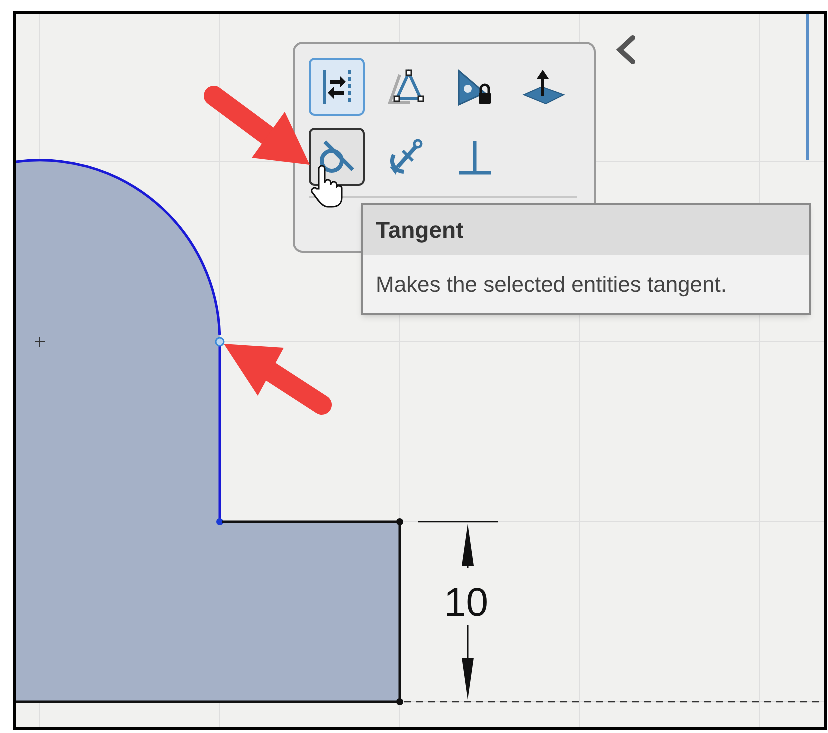 The width and height of the screenshot is (828, 733). Describe the element at coordinates (406, 87) in the screenshot. I see `triangle-icon` at that location.